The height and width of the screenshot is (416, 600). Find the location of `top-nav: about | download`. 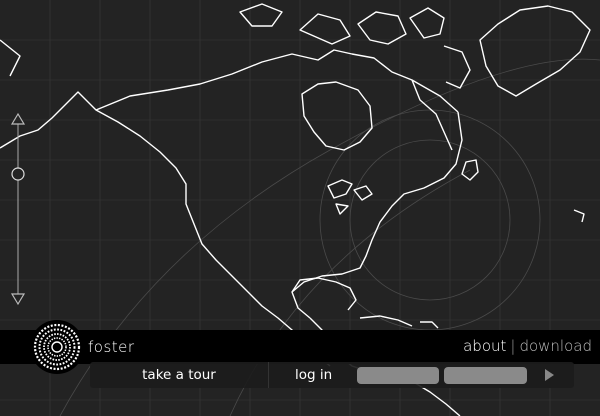

top-nav: about | download is located at coordinates (527, 346).